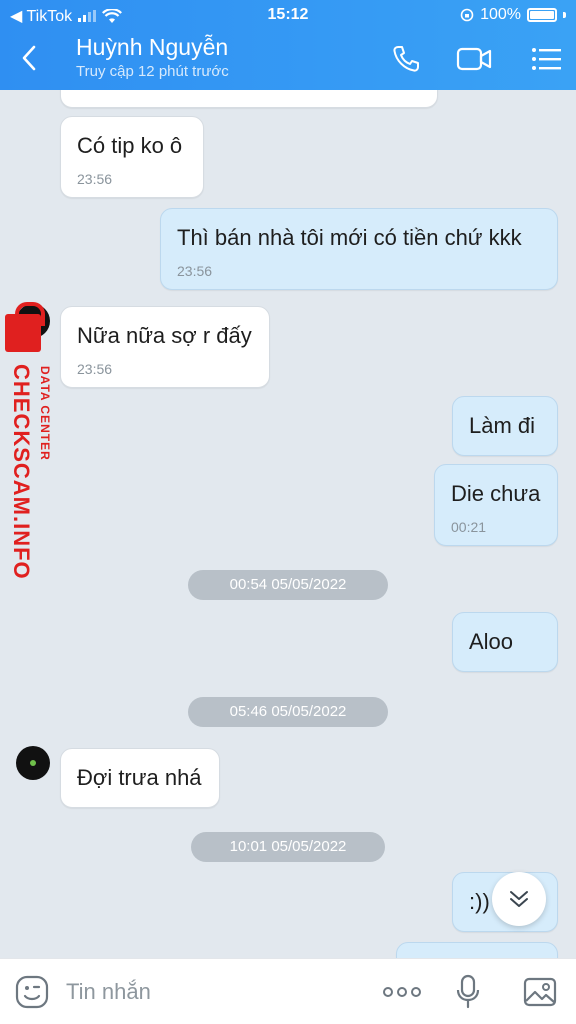 The width and height of the screenshot is (576, 1024). What do you see at coordinates (164, 335) in the screenshot?
I see `message-text: Nữa nữa sợ r đấy` at bounding box center [164, 335].